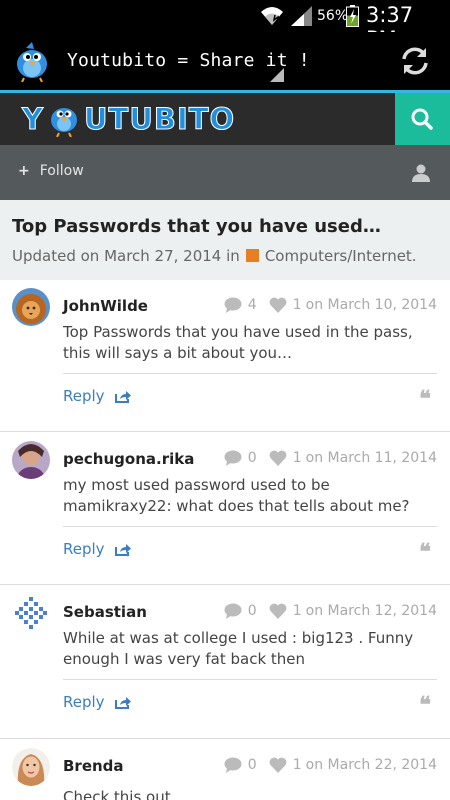 The image size is (450, 800). I want to click on person-avatar-icon, so click(31, 460).